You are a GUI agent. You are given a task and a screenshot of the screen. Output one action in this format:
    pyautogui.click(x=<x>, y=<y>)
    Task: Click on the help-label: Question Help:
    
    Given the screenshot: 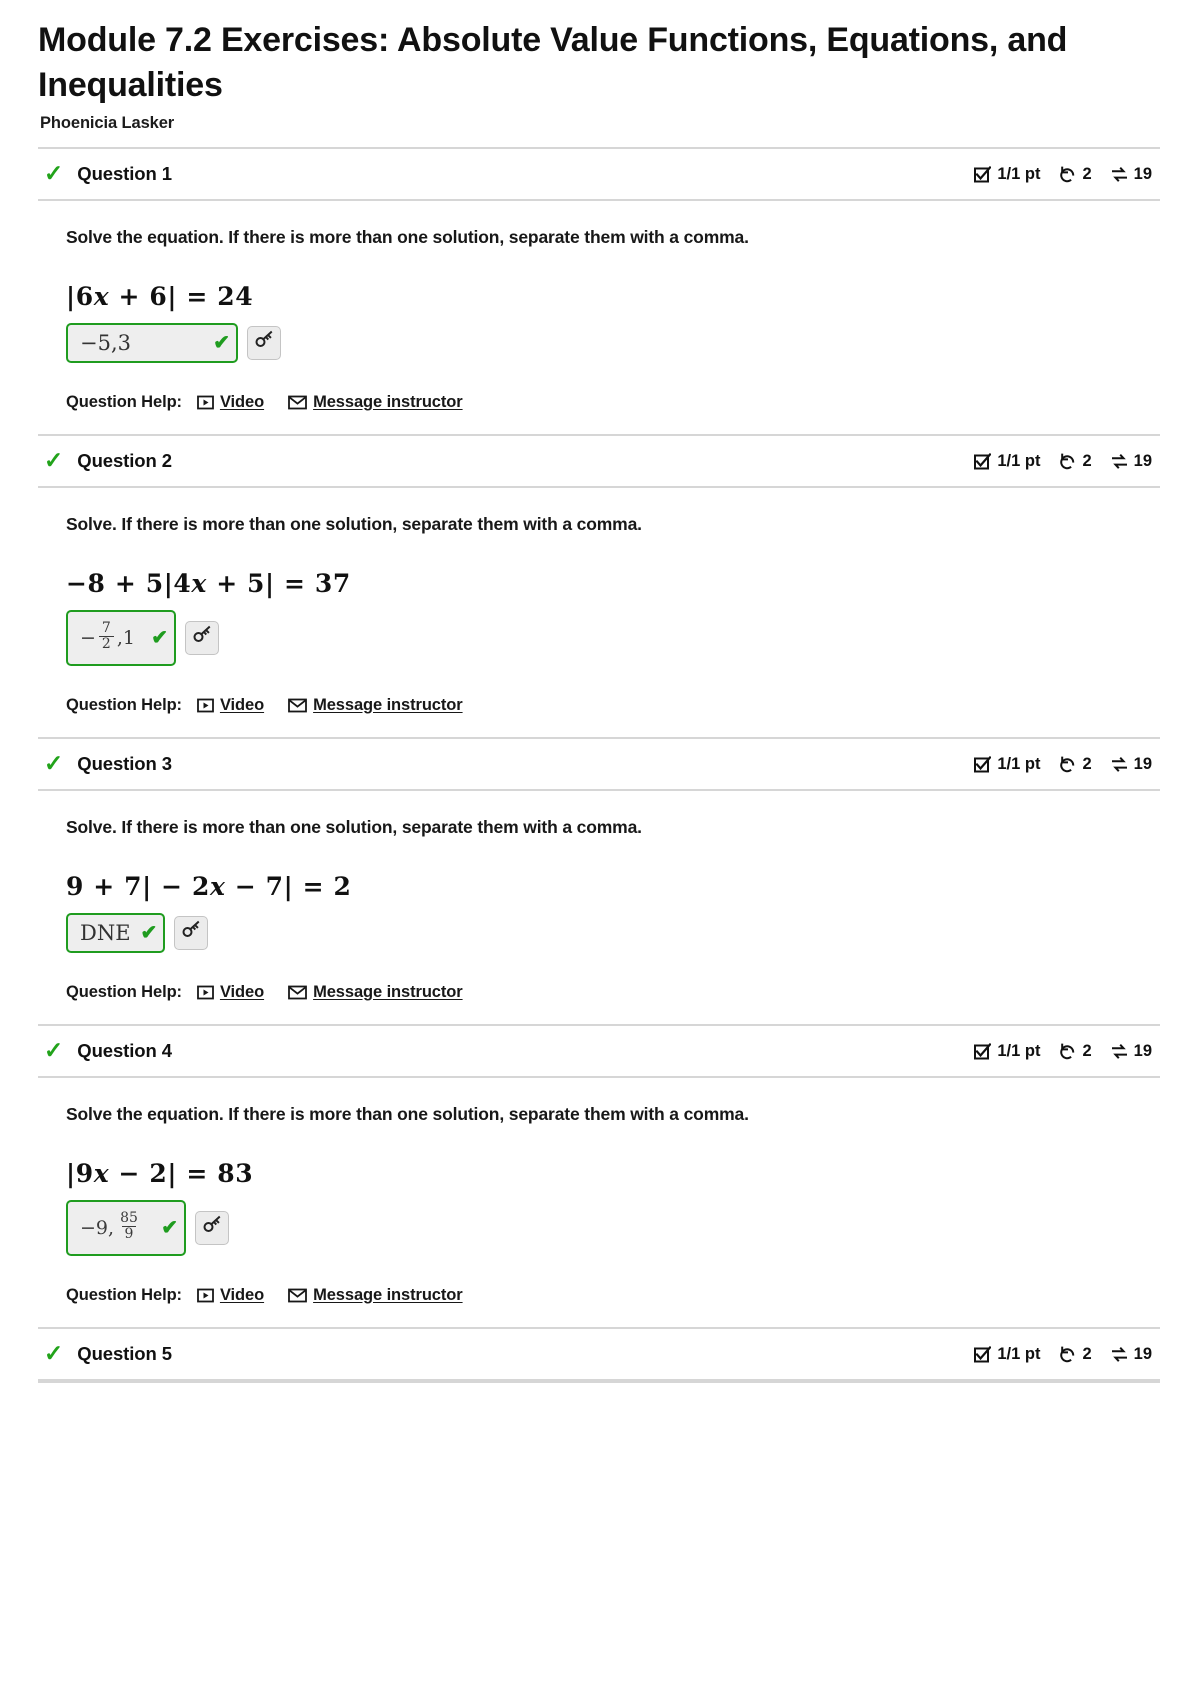 What is the action you would take?
    pyautogui.click(x=124, y=991)
    